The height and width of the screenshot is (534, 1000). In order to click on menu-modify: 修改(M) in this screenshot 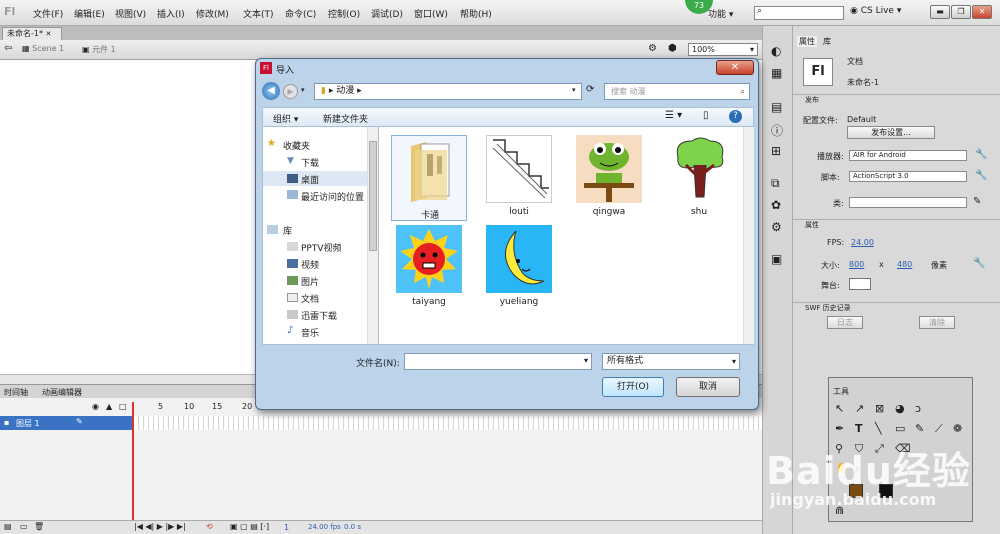, I will do `click(212, 13)`.